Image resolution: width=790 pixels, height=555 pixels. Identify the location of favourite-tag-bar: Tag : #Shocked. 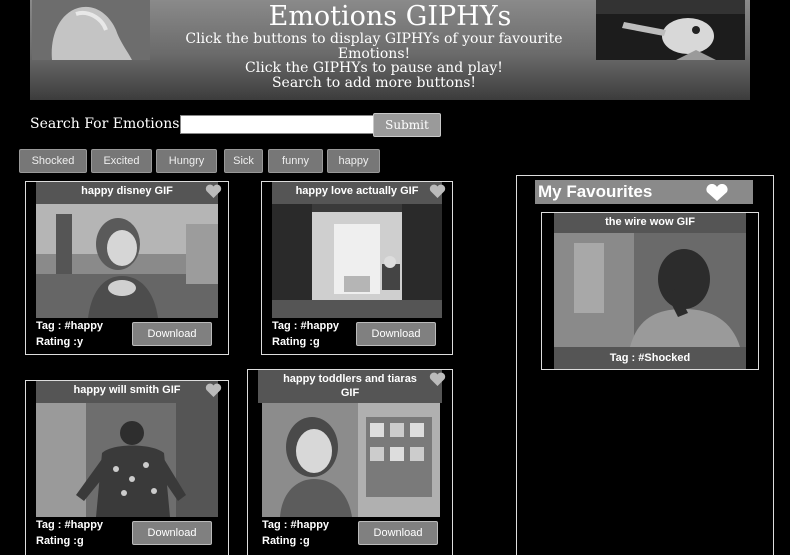
(650, 358).